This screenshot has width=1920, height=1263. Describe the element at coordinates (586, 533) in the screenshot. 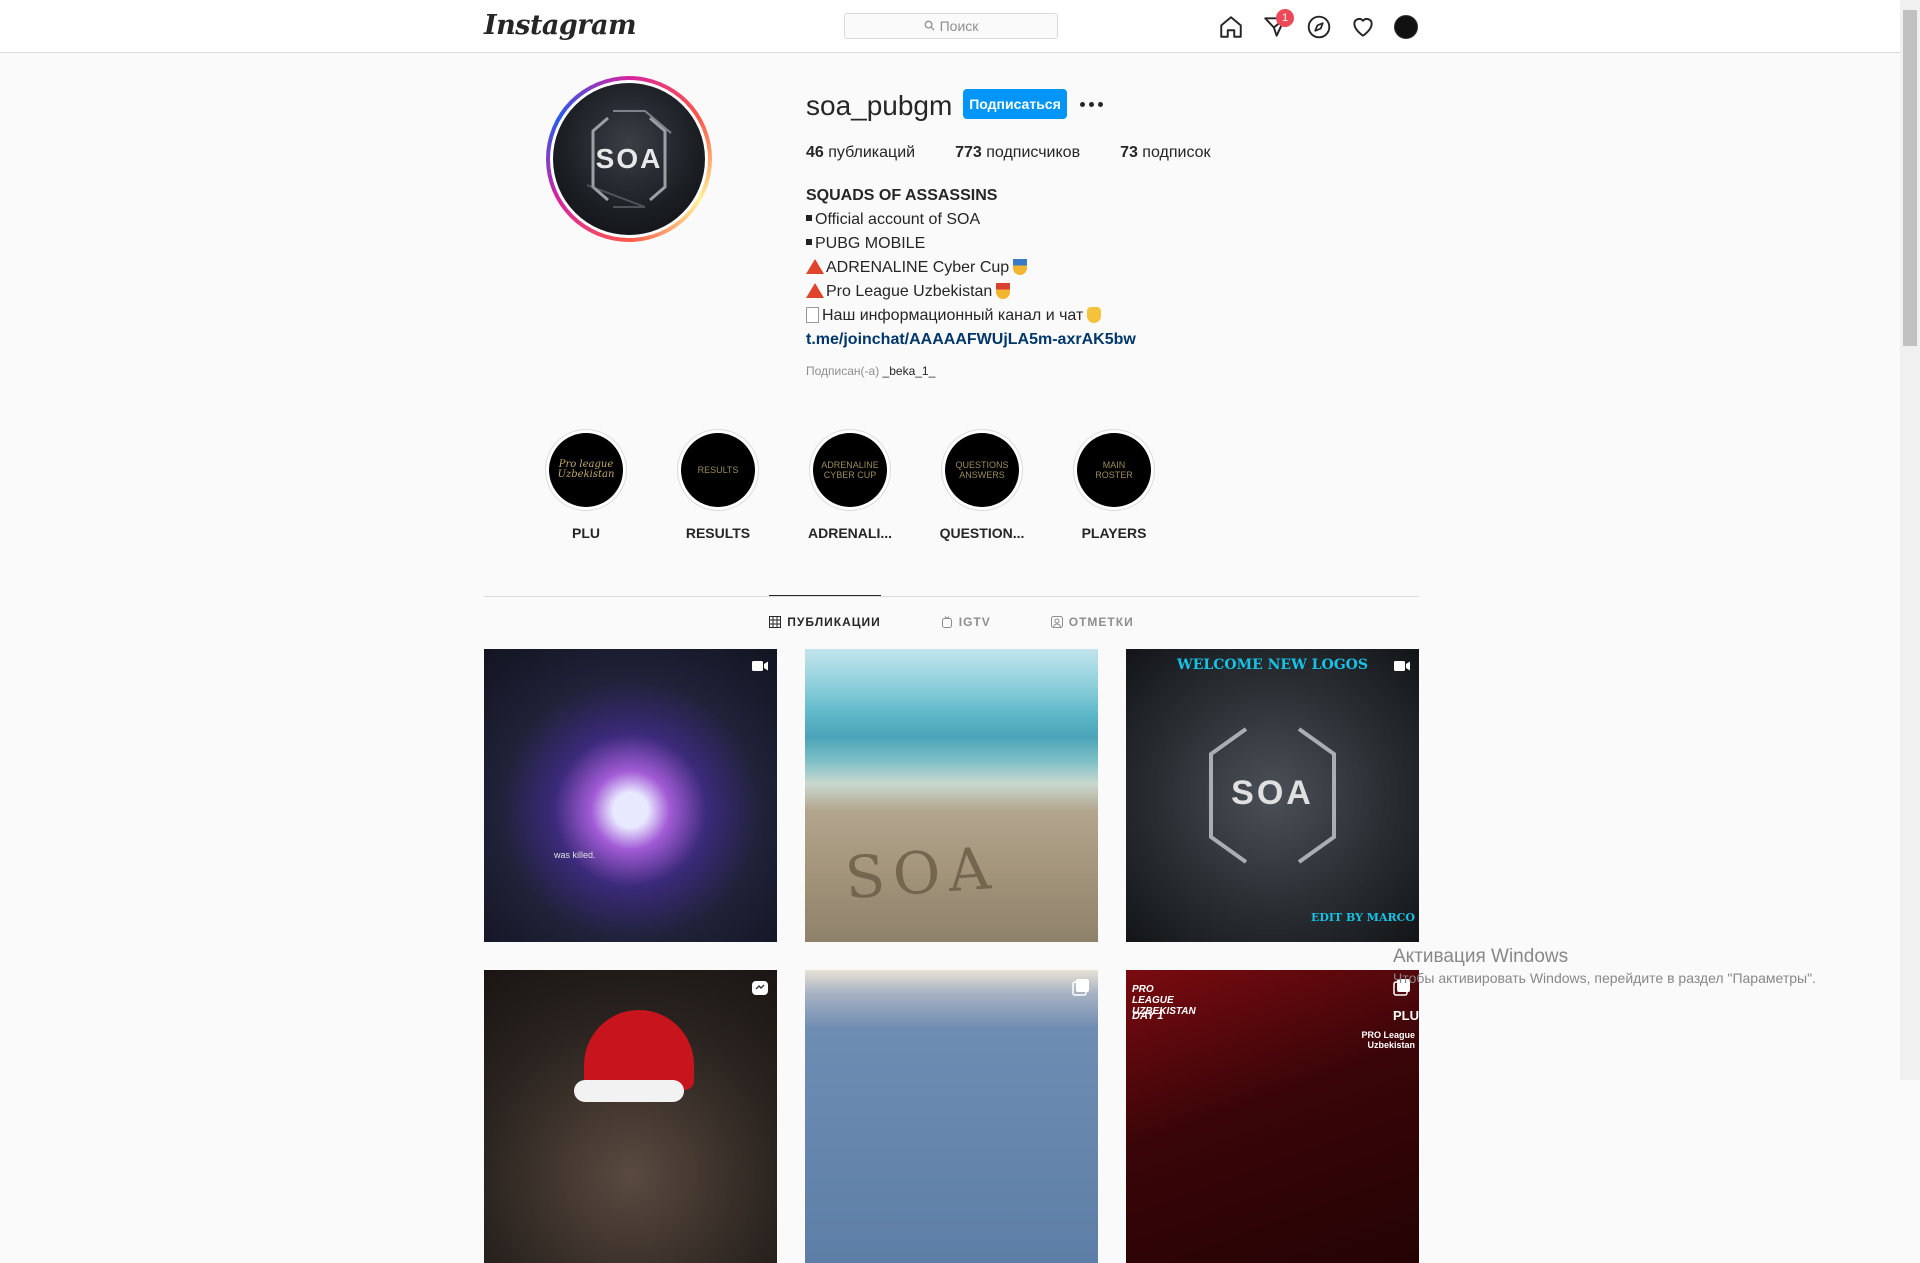

I see `highlight-label: PLU` at that location.